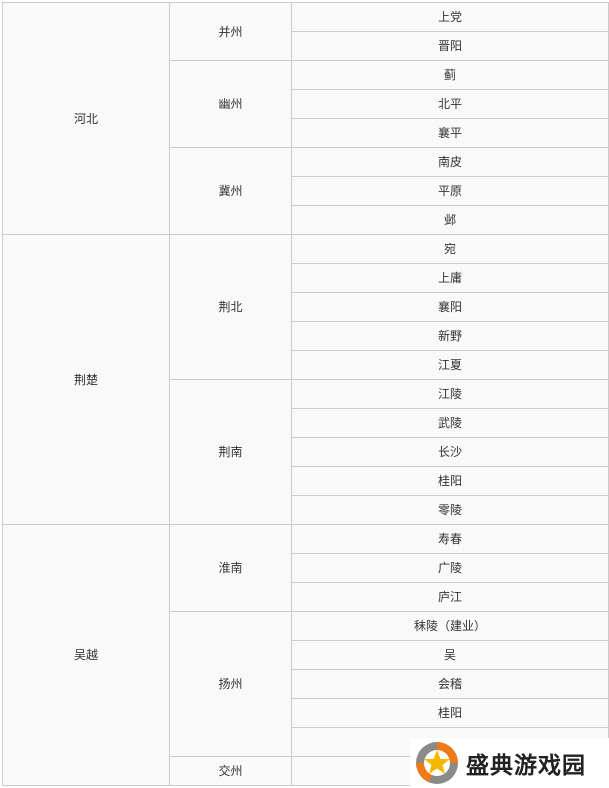 This screenshot has width=609, height=788. I want to click on city-cell: 武陵, so click(450, 423).